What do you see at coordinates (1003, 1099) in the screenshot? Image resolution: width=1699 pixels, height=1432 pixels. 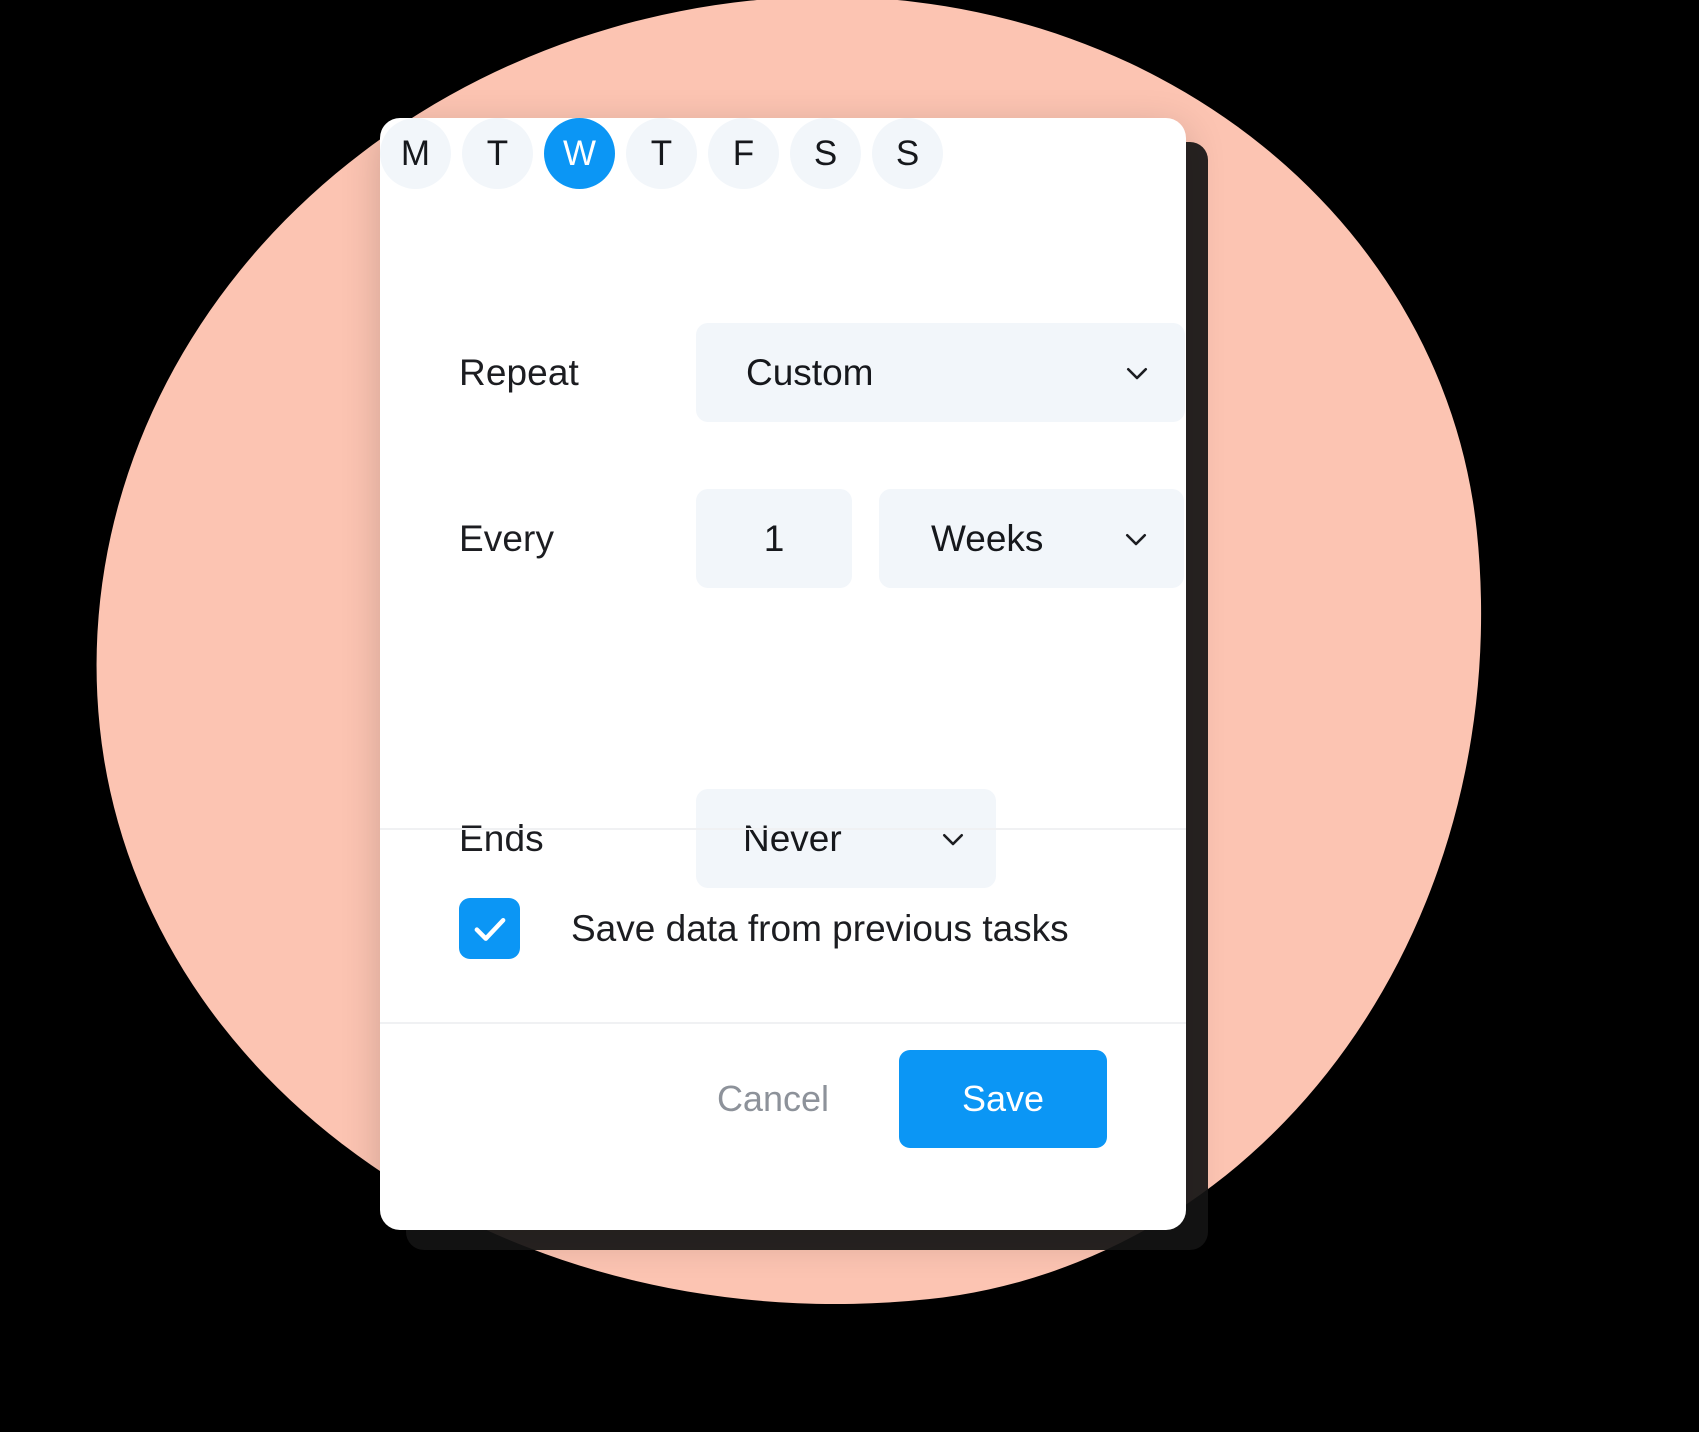 I see `save-button: Save` at bounding box center [1003, 1099].